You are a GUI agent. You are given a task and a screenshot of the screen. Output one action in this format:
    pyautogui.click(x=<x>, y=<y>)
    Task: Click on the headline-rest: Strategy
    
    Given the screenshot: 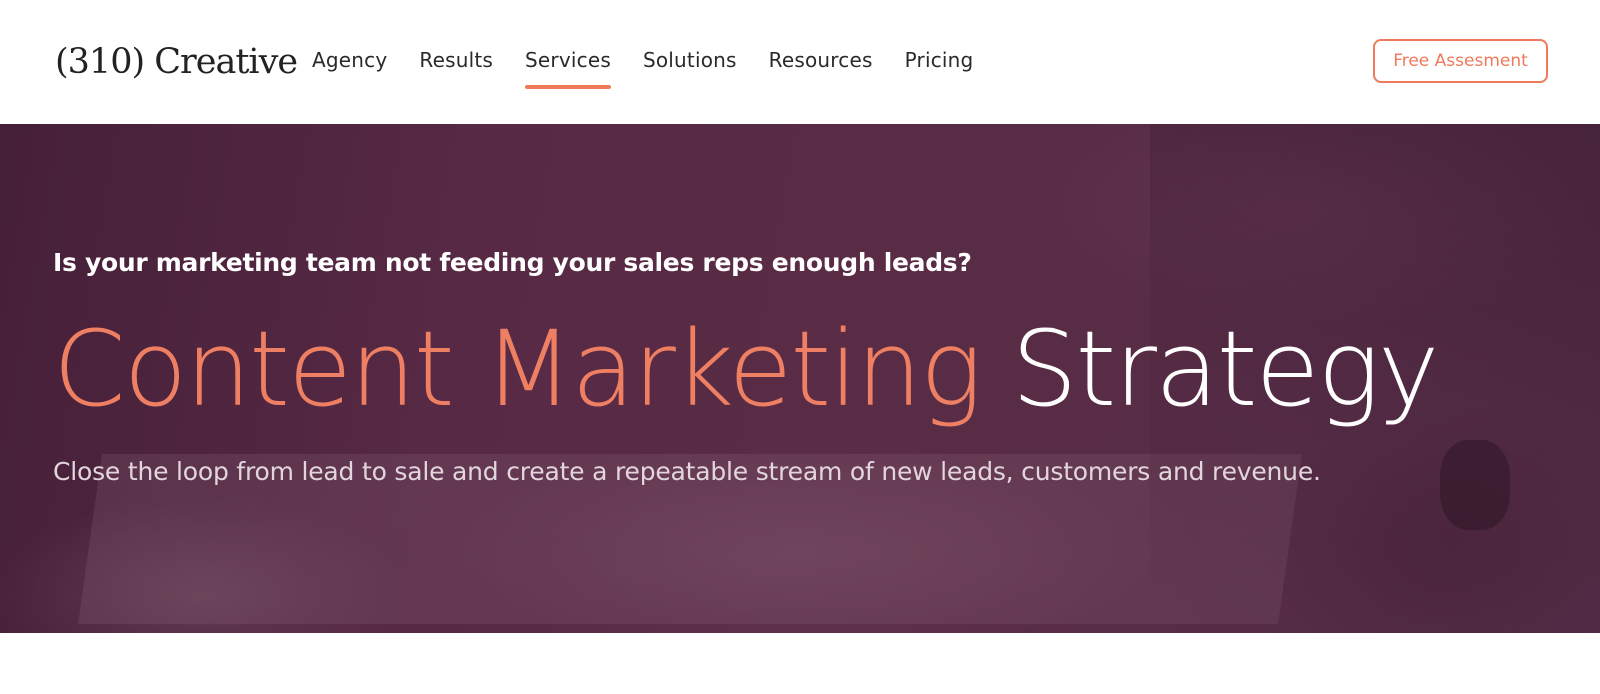 What is the action you would take?
    pyautogui.click(x=1225, y=369)
    